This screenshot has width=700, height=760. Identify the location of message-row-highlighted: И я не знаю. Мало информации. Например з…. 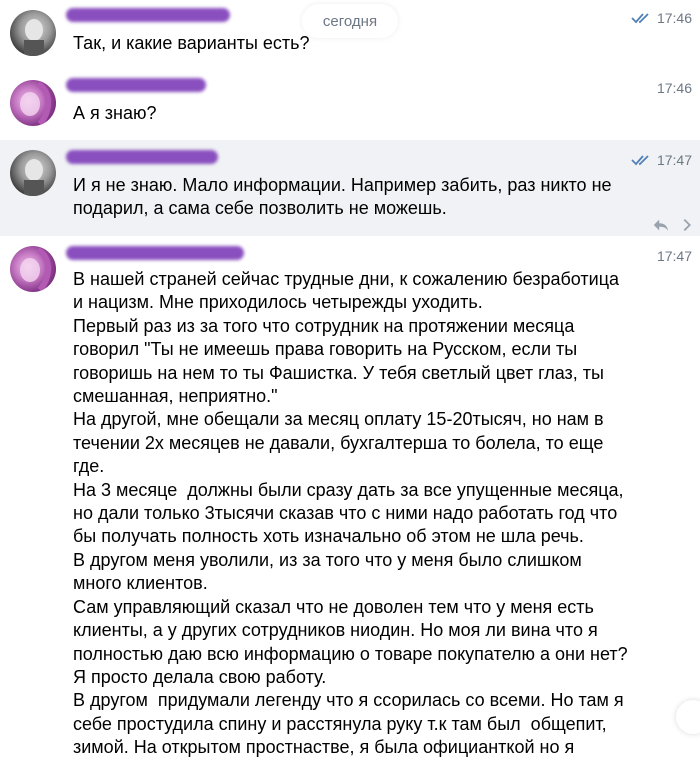
(350, 188).